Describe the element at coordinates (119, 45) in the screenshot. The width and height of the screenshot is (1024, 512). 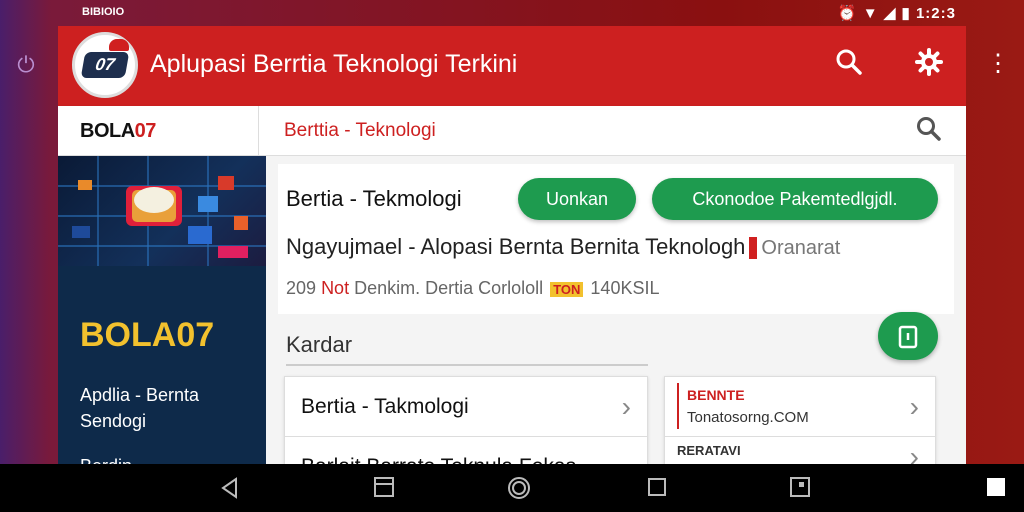
I see `logo-cap-shape` at that location.